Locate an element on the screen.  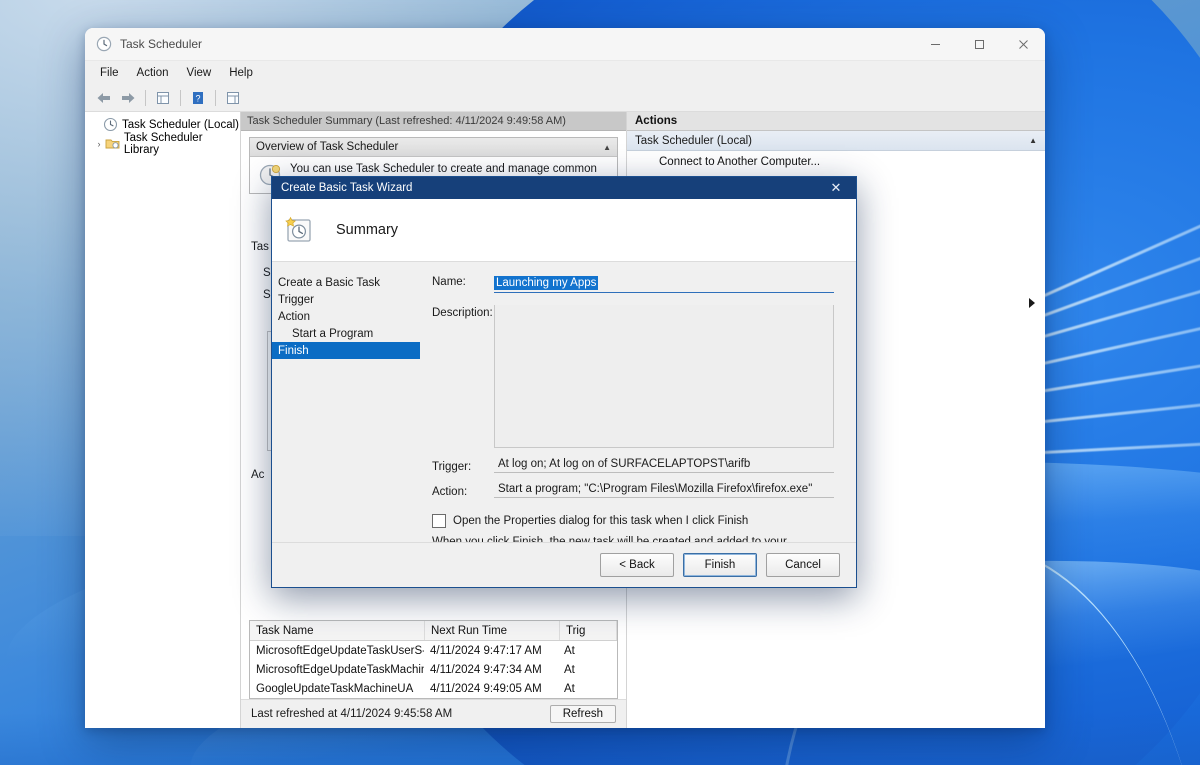
description-field-row: Description: is located at coordinates (633, 376).